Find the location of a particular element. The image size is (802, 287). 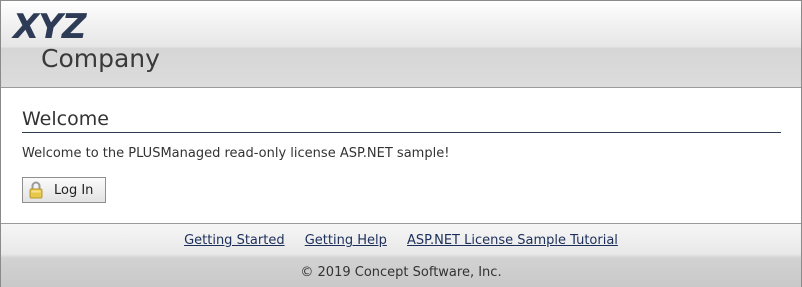

getting-started-link: Getting Started is located at coordinates (234, 240).